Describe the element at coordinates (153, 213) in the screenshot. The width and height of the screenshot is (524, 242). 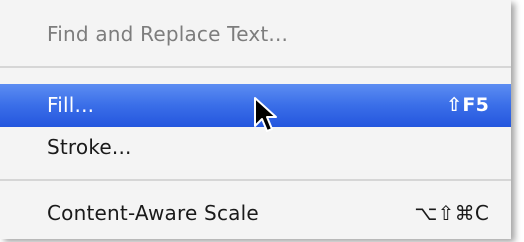
I see `menu-item-label: Content-Aware Scale` at that location.